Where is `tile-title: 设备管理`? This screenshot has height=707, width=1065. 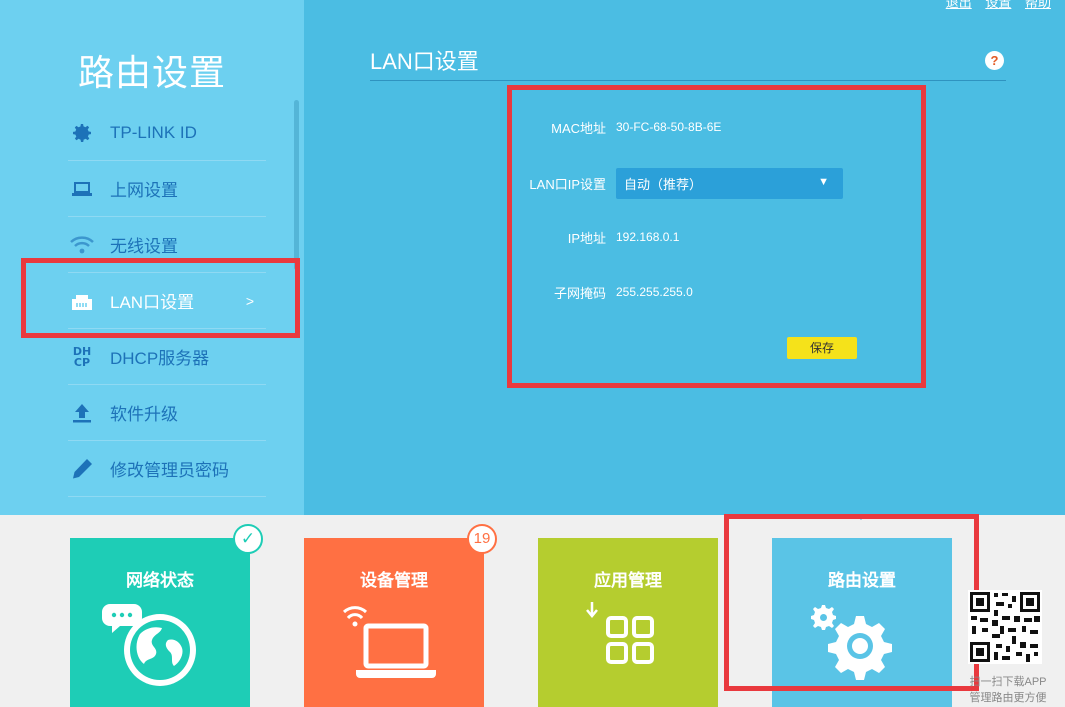 tile-title: 设备管理 is located at coordinates (394, 580).